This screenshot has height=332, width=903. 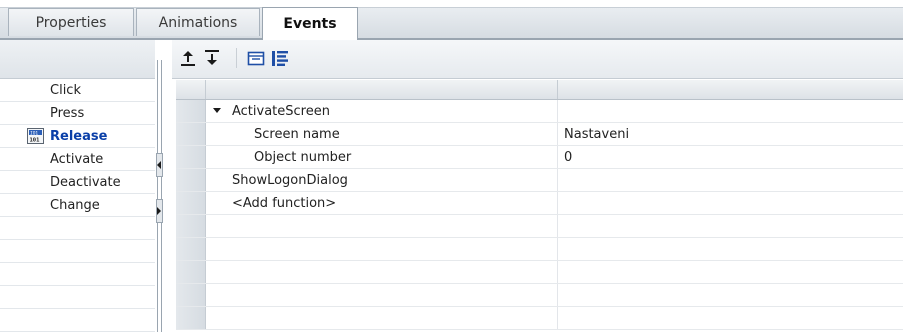 I want to click on event-label: Click, so click(x=65, y=90).